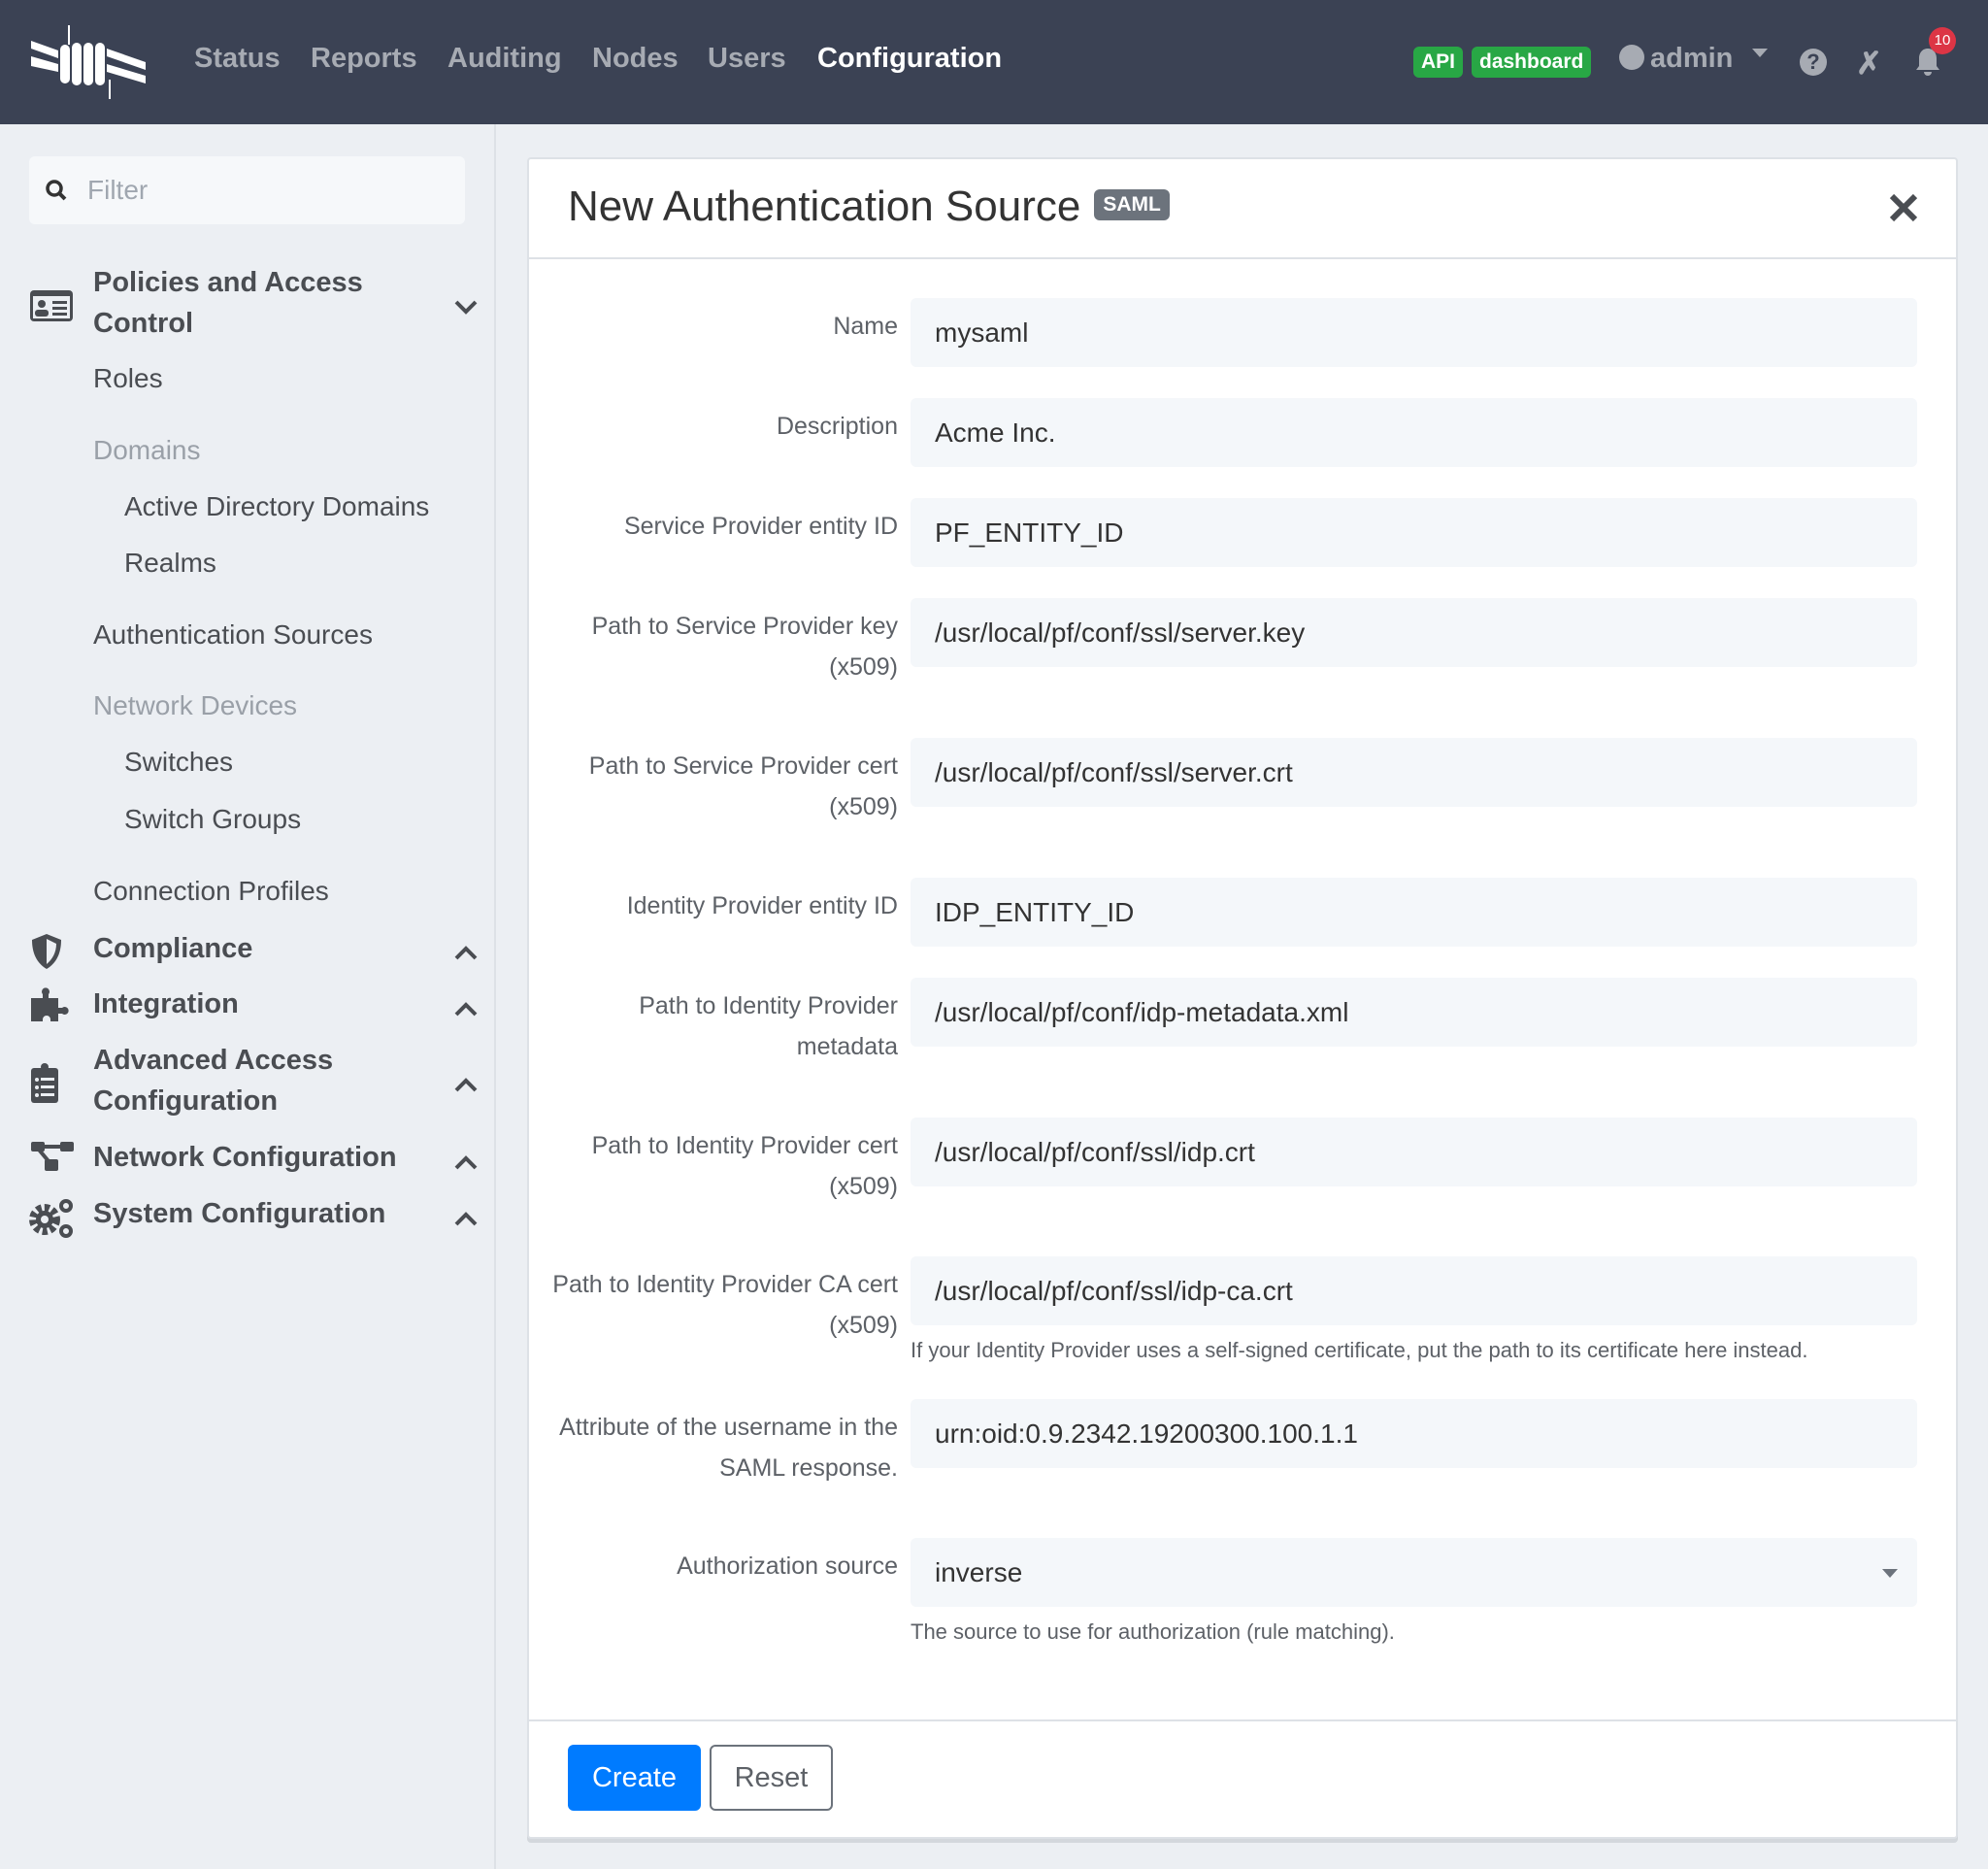 The image size is (1988, 1869). I want to click on authorization-source-select: inverse, so click(1414, 1572).